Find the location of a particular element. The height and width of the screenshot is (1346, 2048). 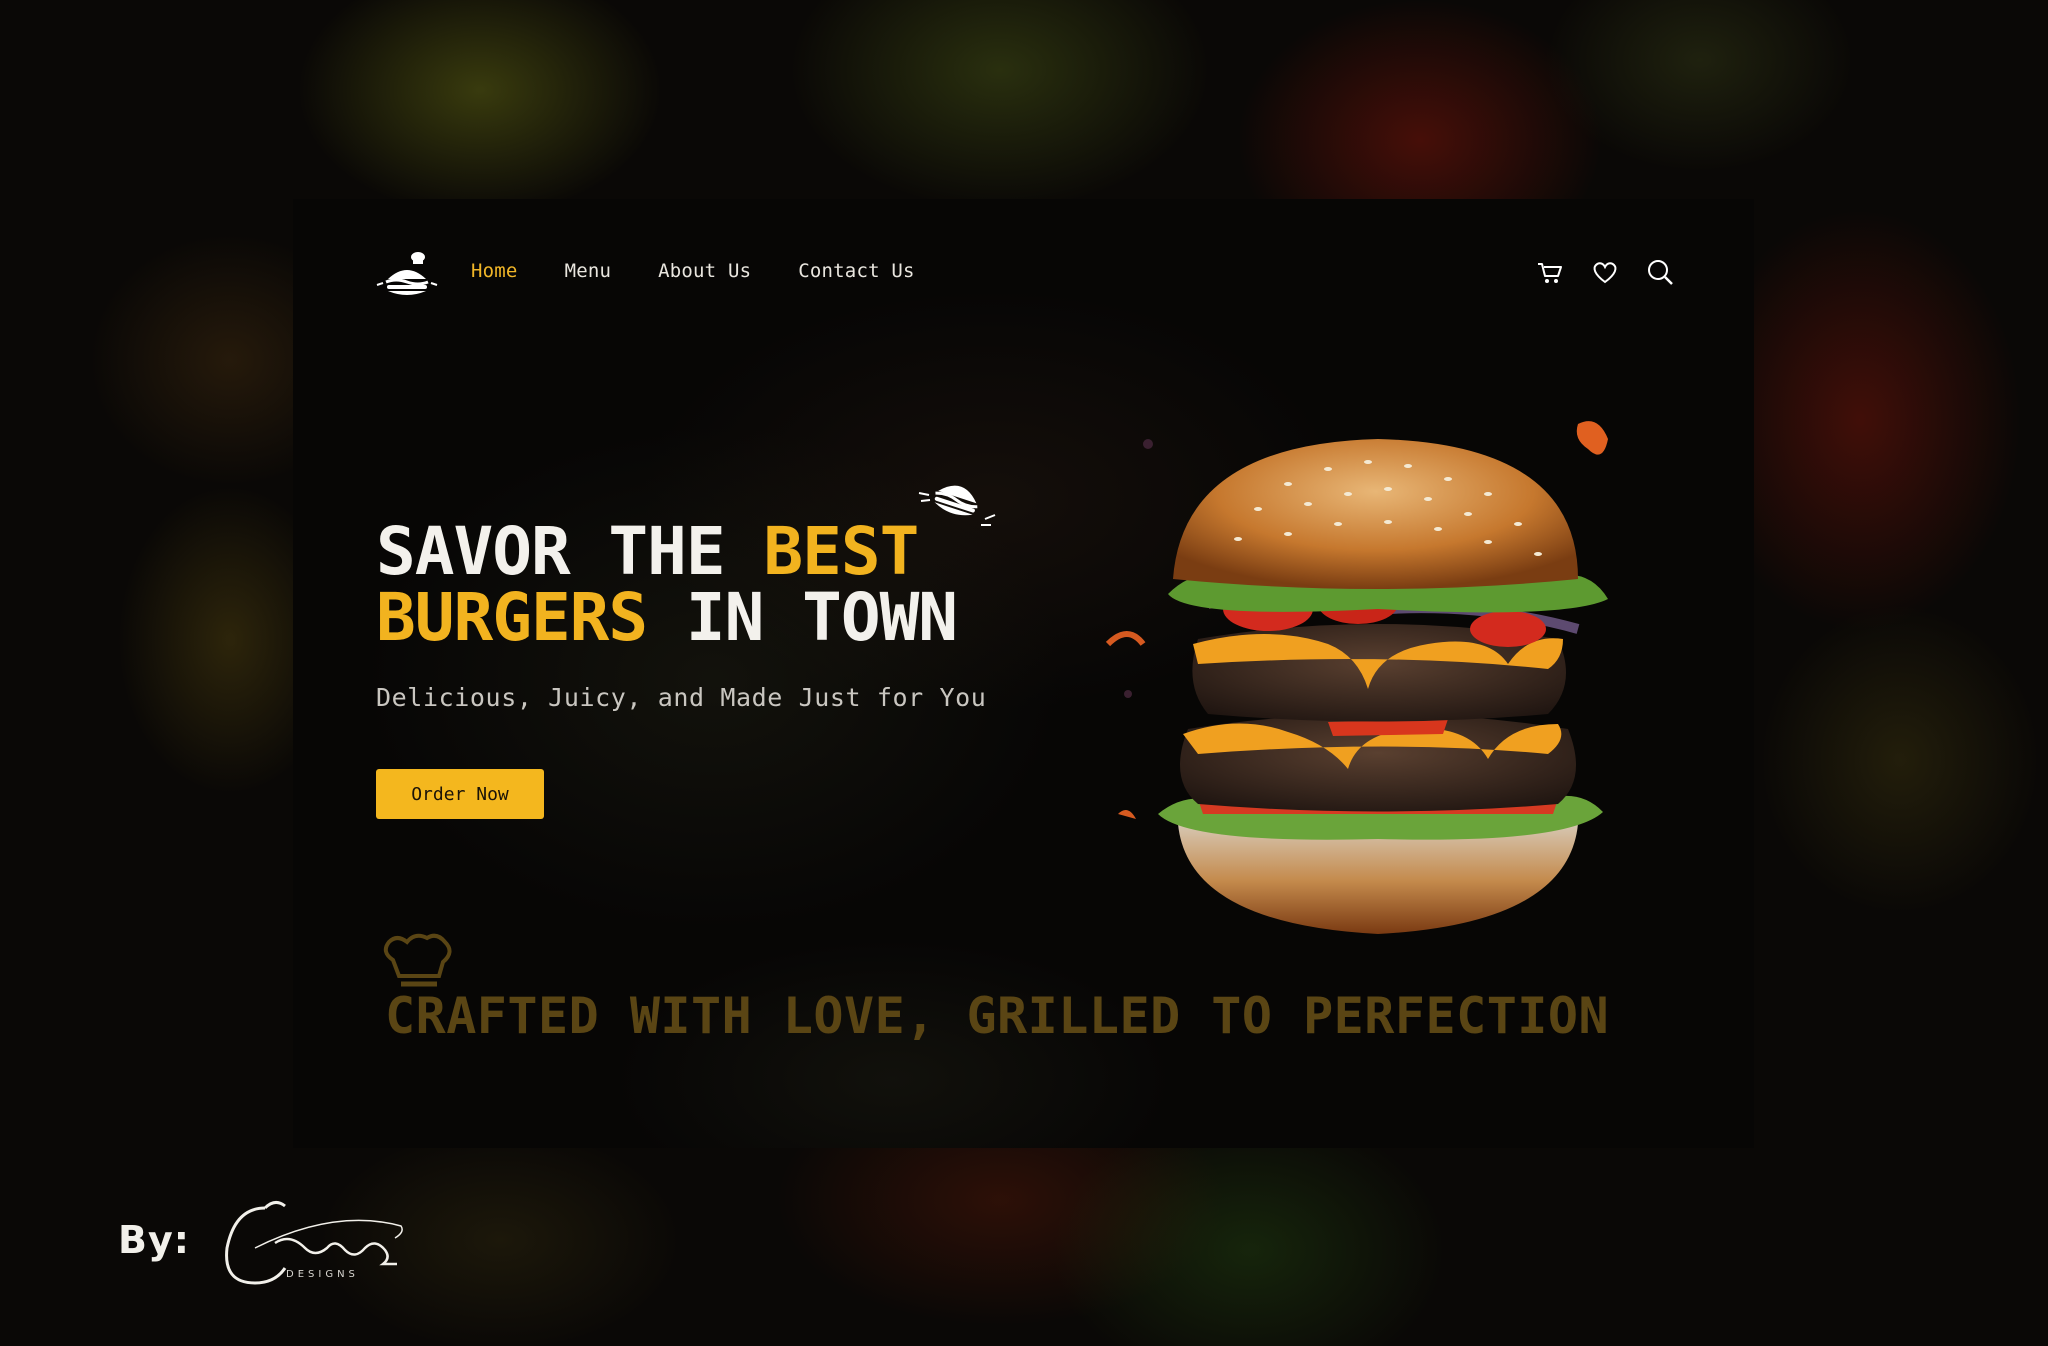

nav-home: Home is located at coordinates (494, 271).